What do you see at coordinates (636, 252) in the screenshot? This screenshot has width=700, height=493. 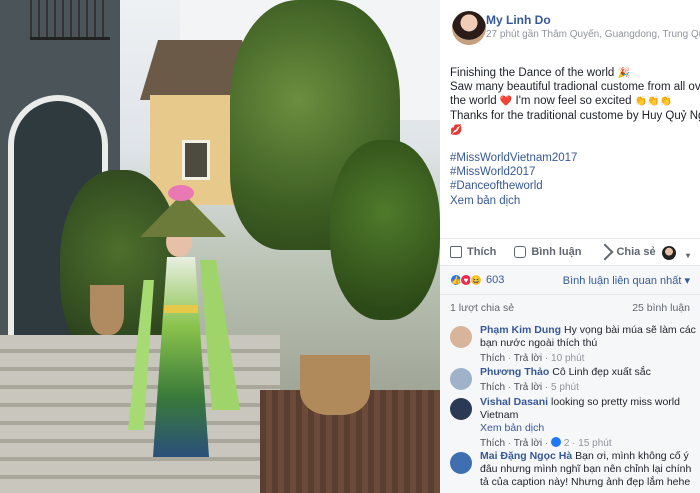 I see `share-label: Chia sẻ` at bounding box center [636, 252].